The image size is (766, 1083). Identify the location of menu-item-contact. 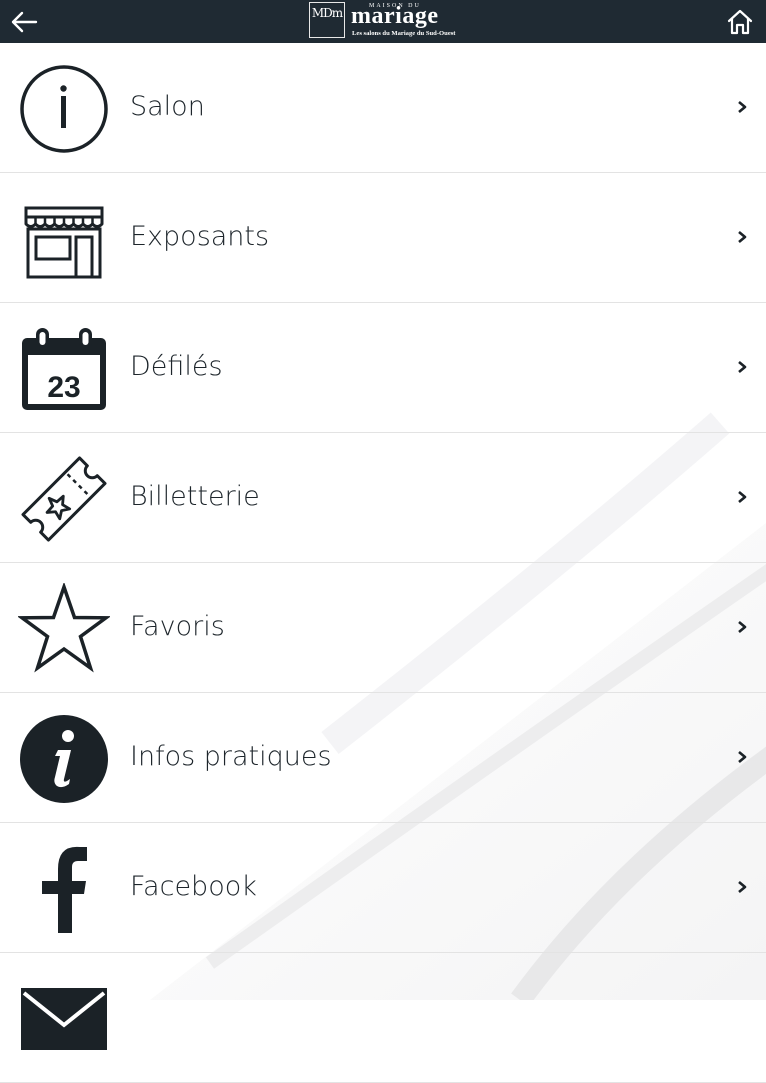
(383, 1018).